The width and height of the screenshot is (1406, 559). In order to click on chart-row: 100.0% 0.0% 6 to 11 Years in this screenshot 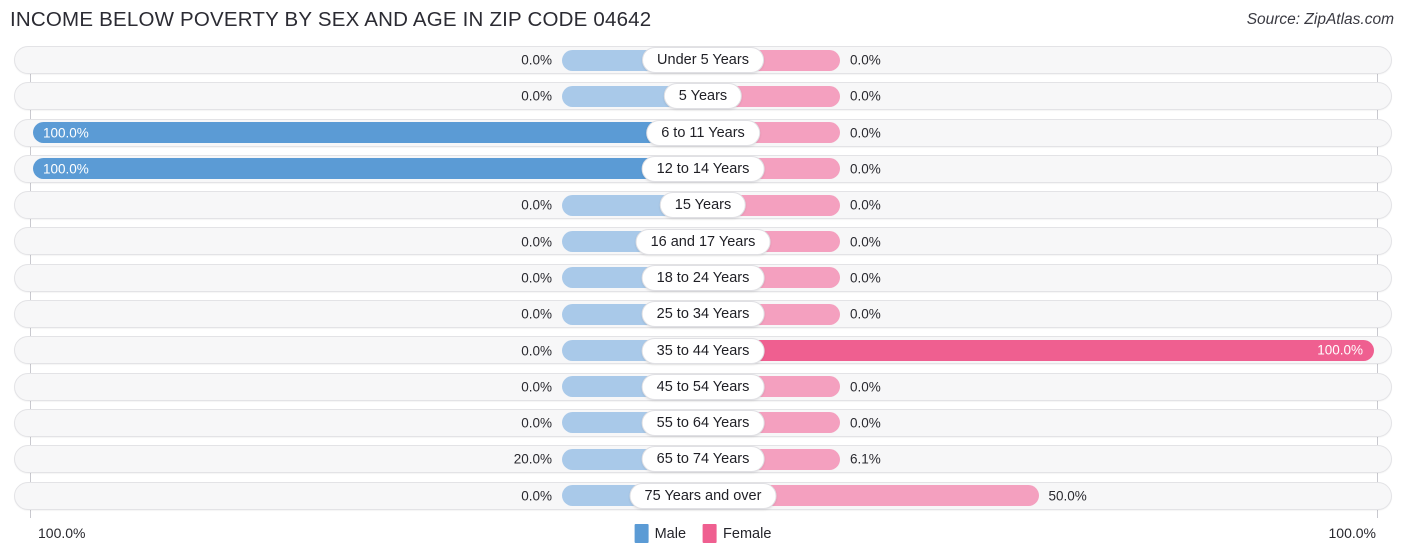, I will do `click(703, 133)`.